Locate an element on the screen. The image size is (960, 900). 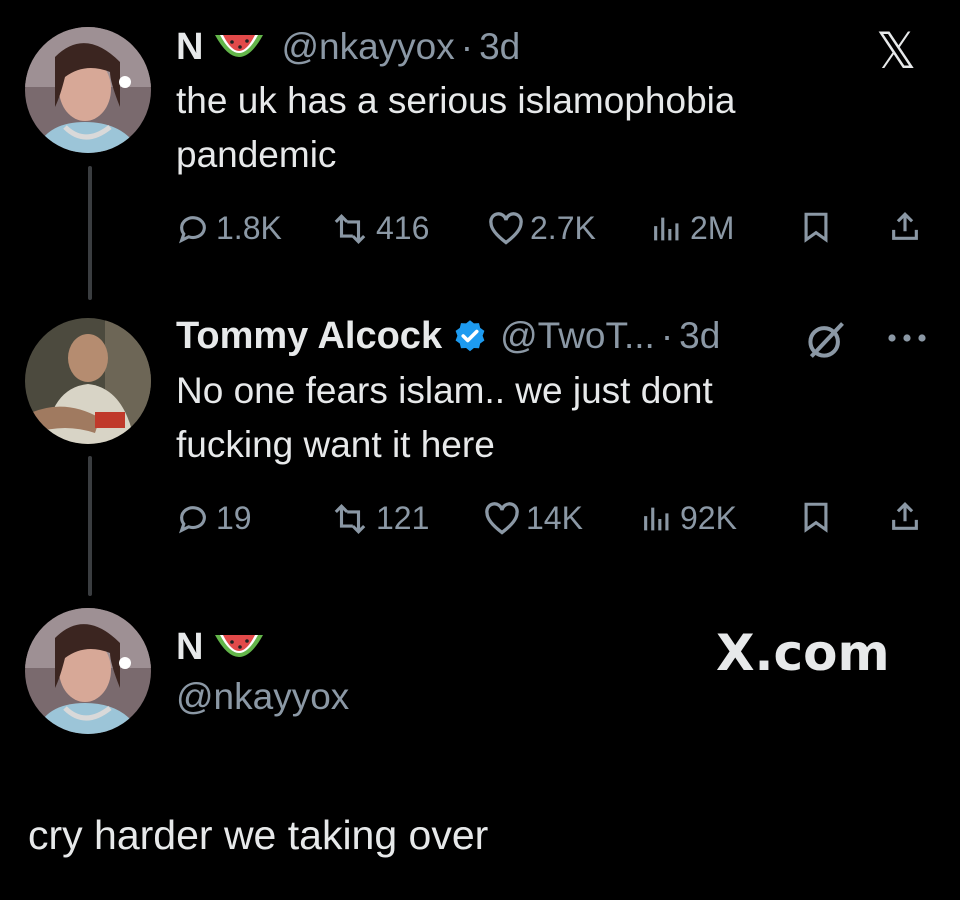
repost-button: 416 is located at coordinates (379, 228).